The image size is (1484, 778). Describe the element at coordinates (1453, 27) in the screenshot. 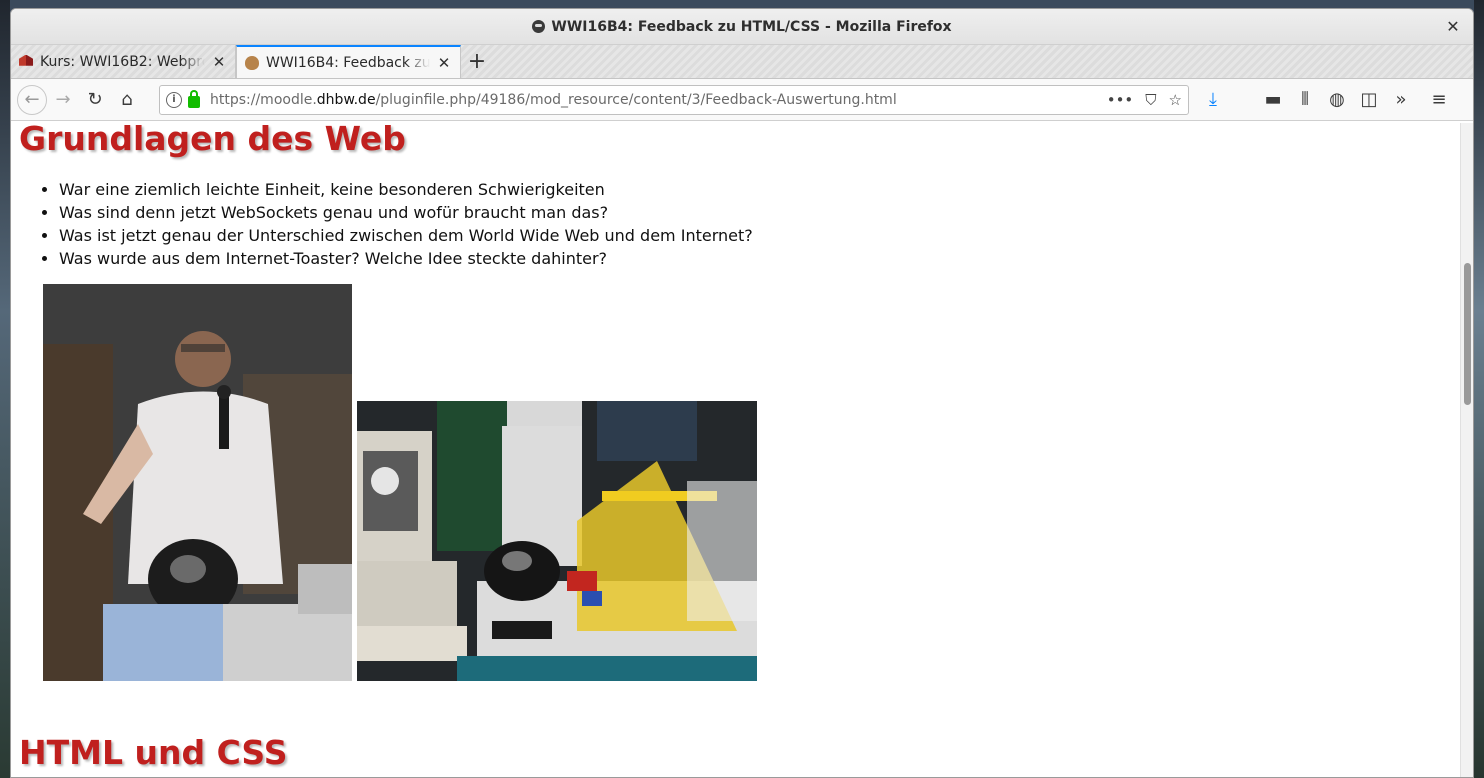

I see `window-close-button: ✕` at that location.